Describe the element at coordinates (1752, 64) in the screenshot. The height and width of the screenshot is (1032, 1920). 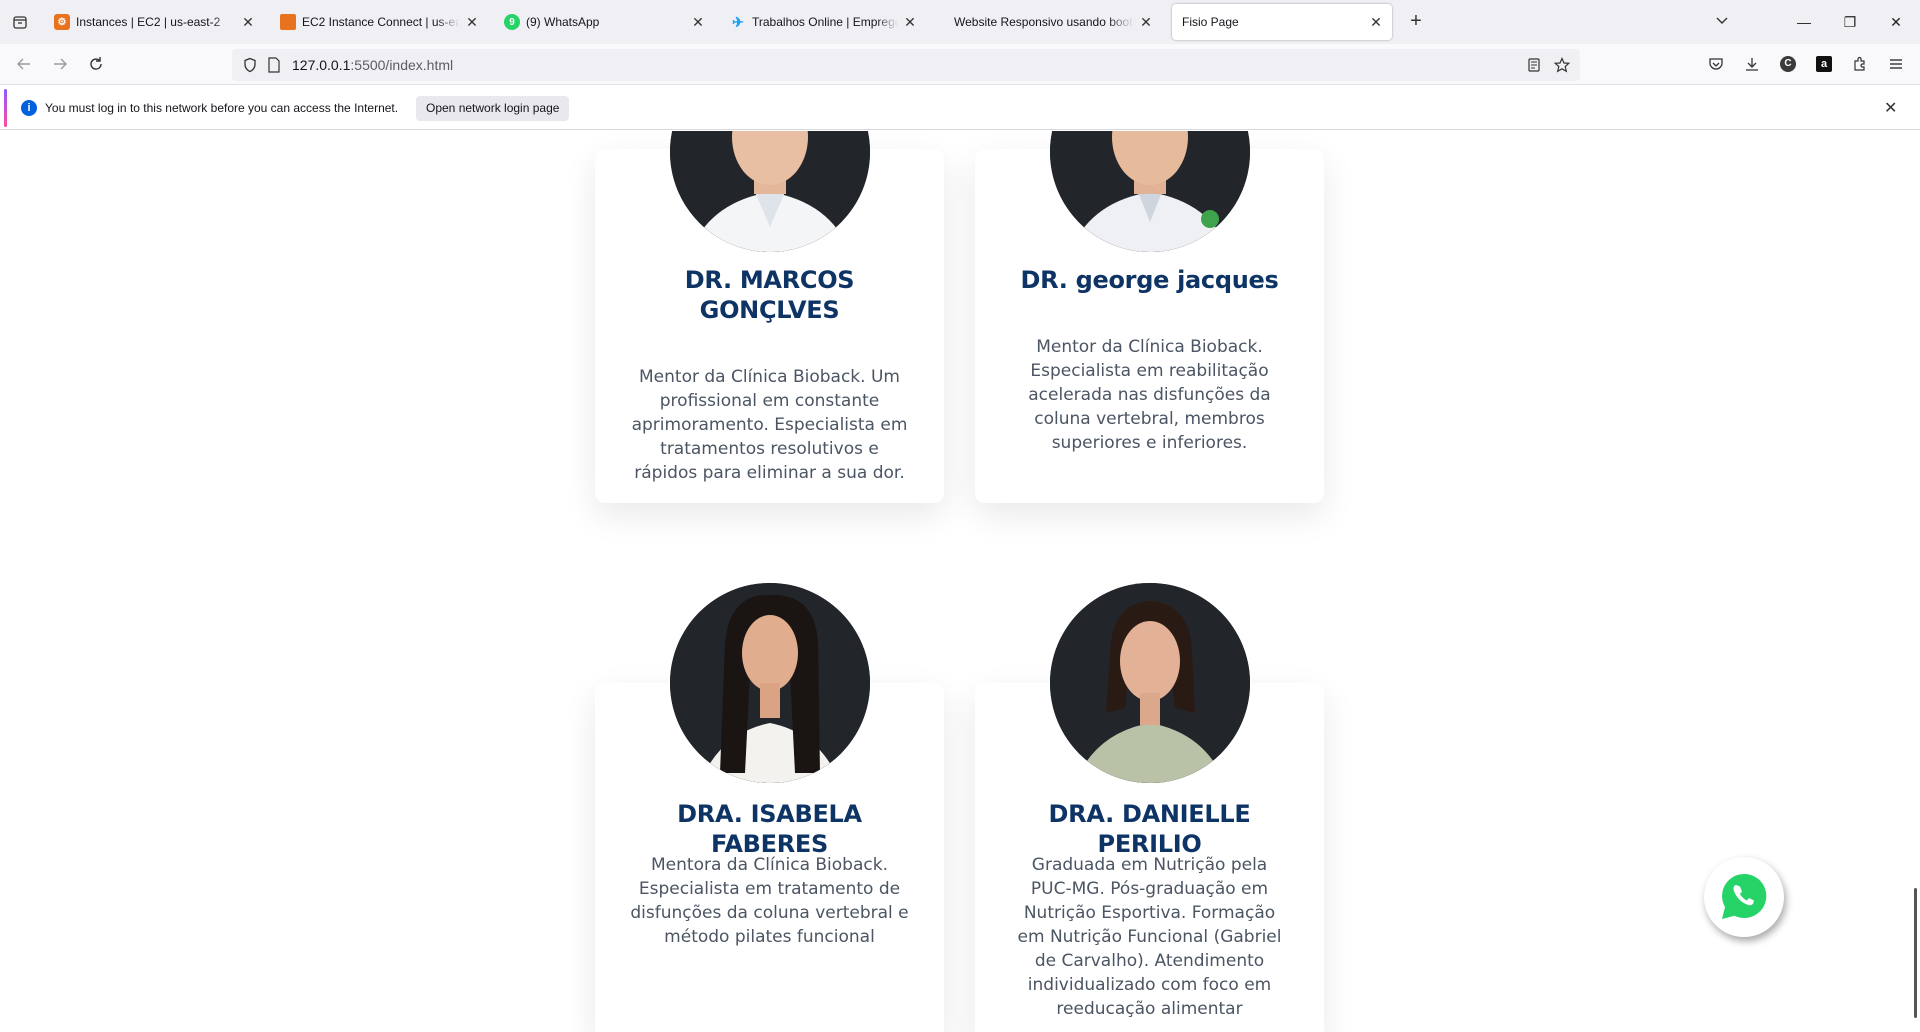
I see `downloads-icon` at that location.